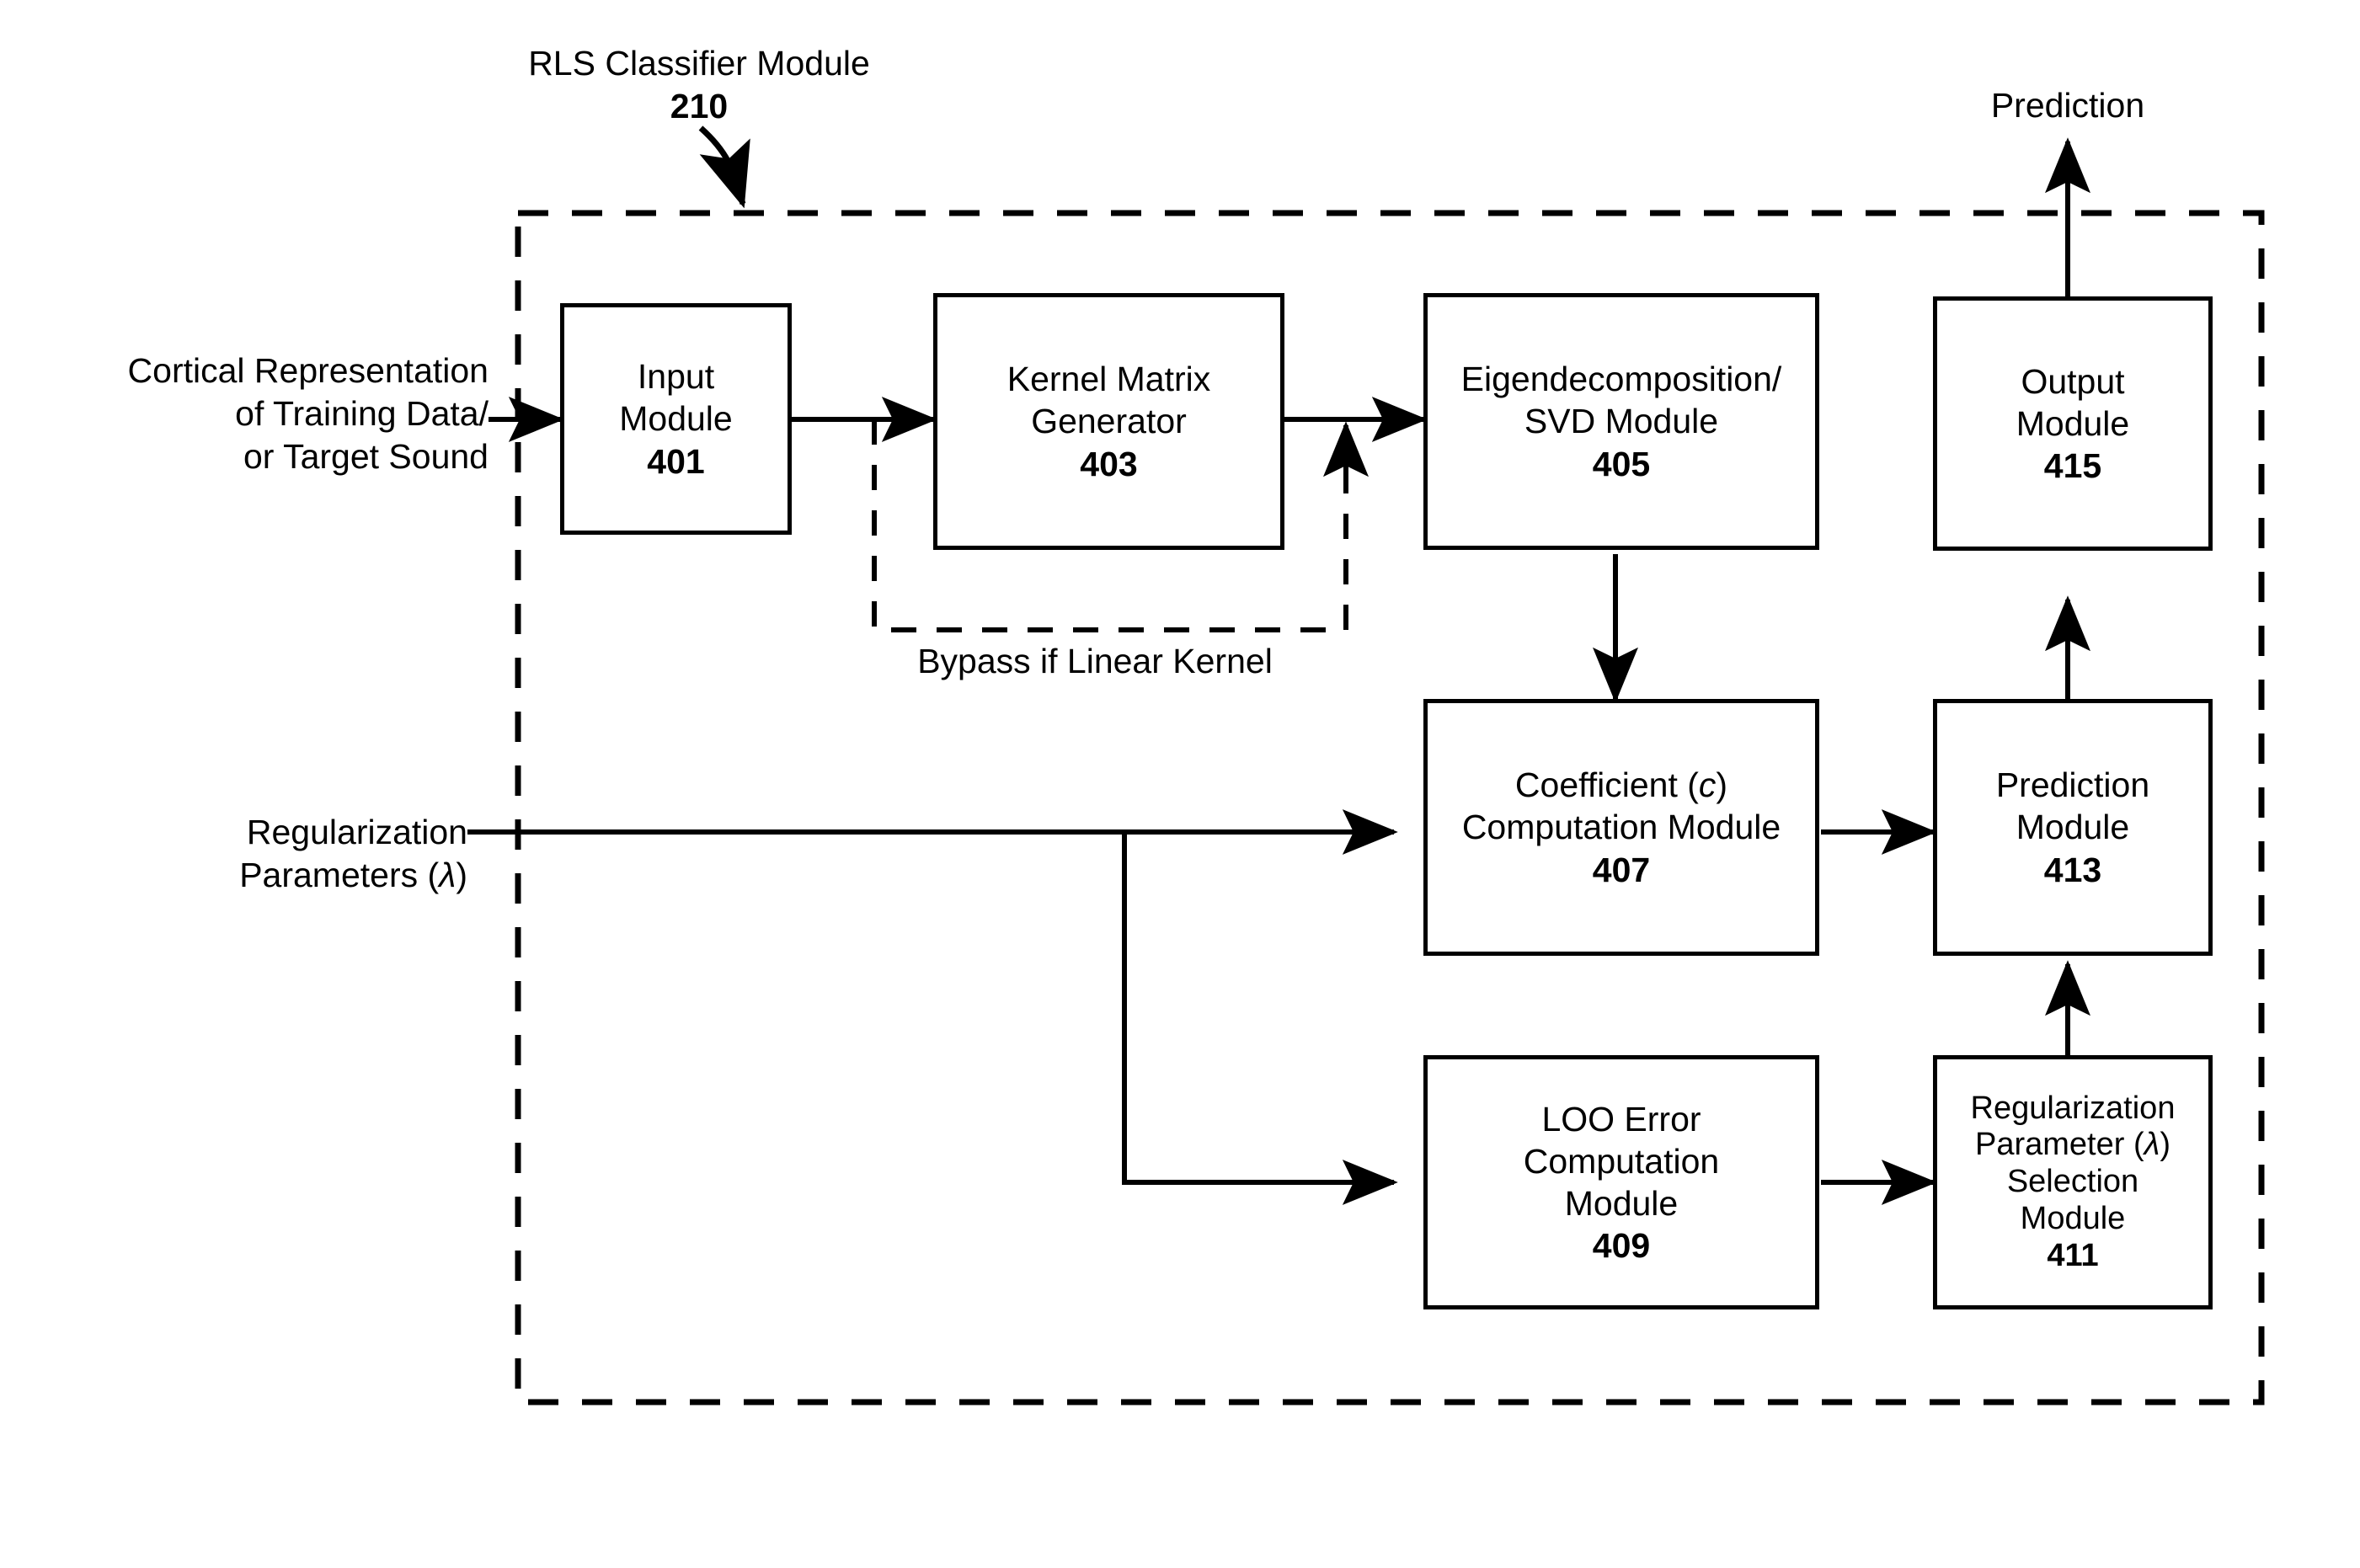  I want to click on module-eigen-405-line1: Eigendecomposition/, so click(1621, 379).